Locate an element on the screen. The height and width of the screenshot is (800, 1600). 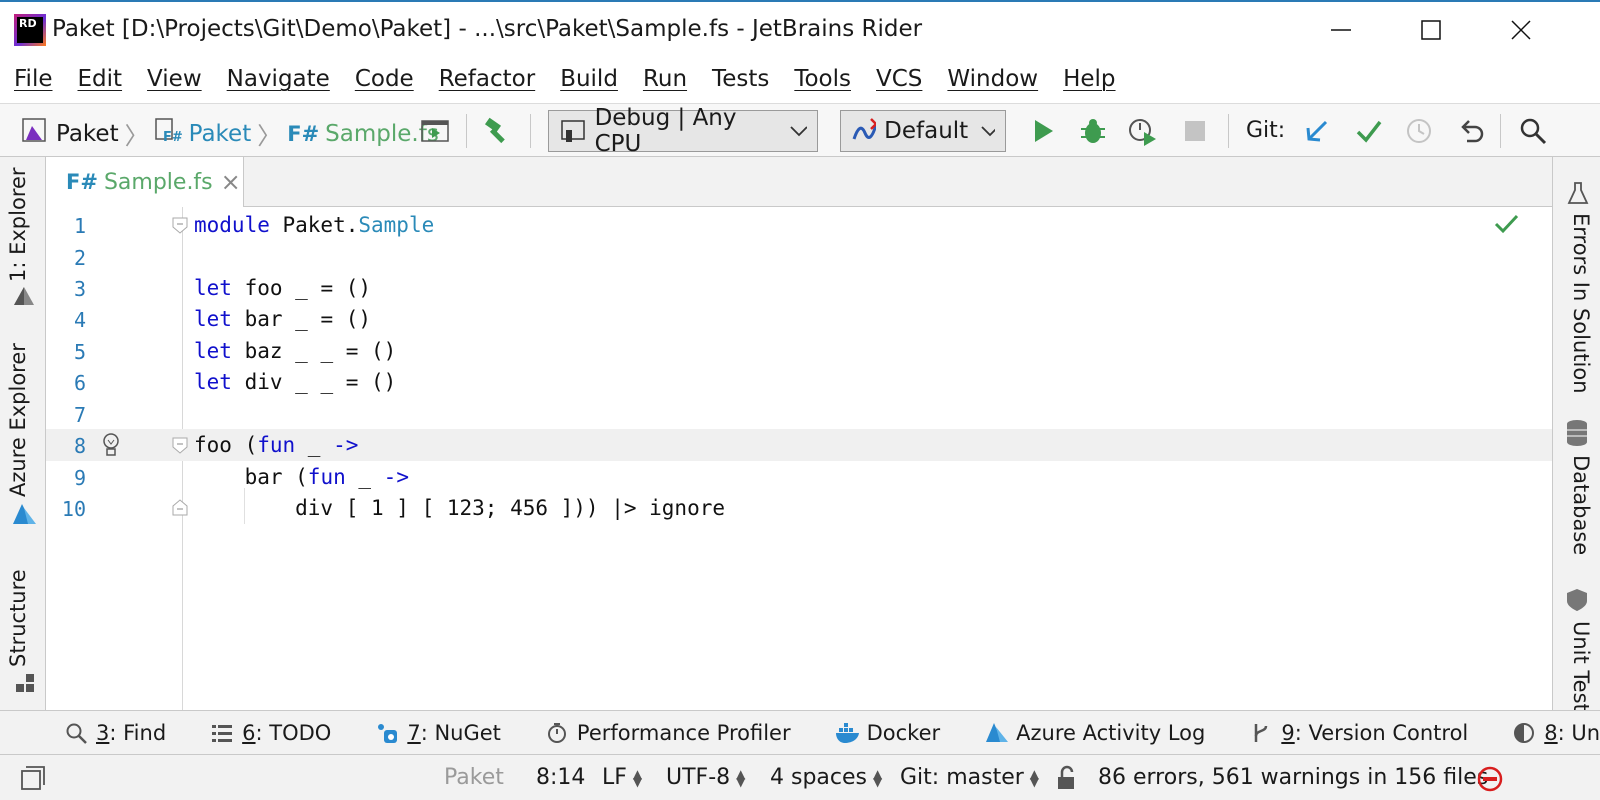
search-button is located at coordinates (1533, 131).